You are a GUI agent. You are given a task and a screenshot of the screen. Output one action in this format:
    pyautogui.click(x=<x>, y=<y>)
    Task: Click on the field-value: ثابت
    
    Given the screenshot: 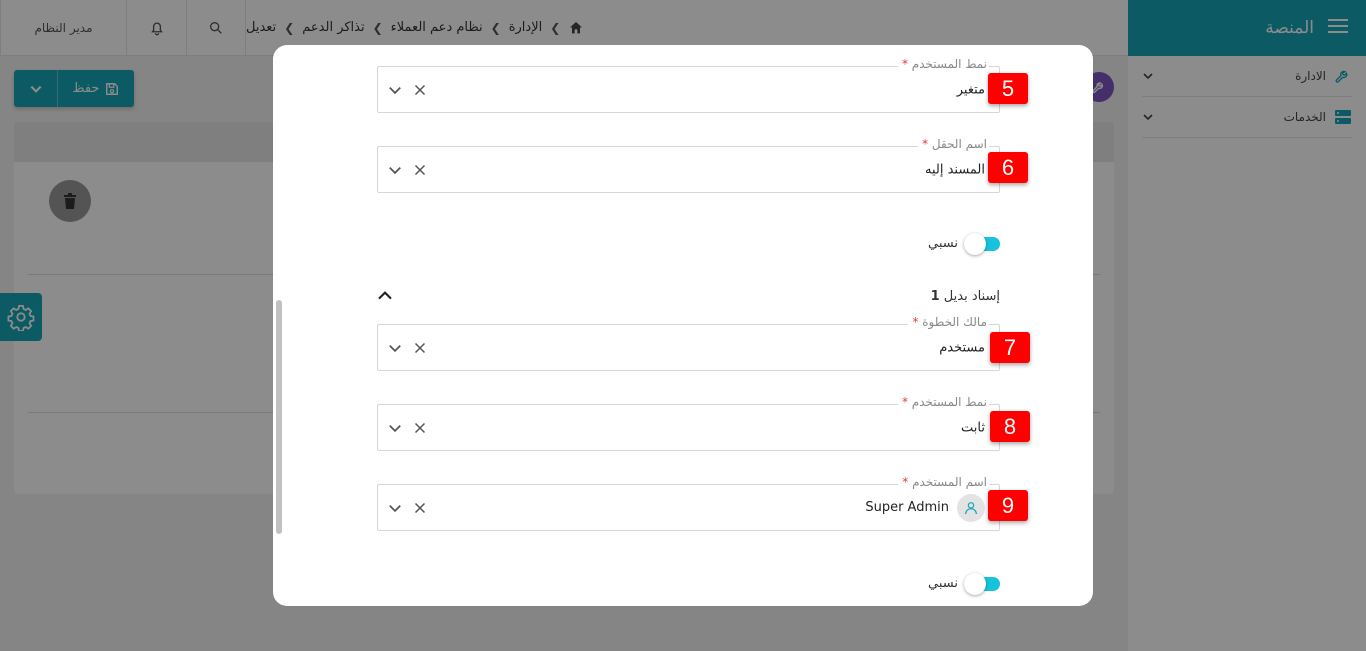 What is the action you would take?
    pyautogui.click(x=973, y=427)
    